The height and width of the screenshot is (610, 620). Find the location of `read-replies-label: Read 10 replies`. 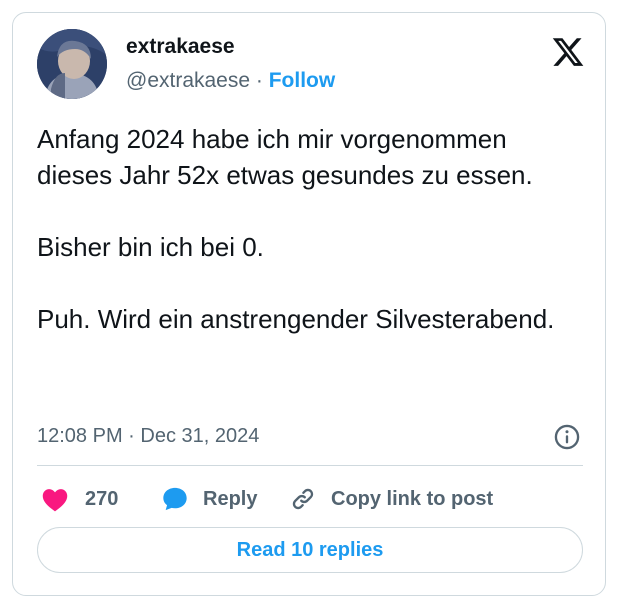

read-replies-label: Read 10 replies is located at coordinates (310, 549).